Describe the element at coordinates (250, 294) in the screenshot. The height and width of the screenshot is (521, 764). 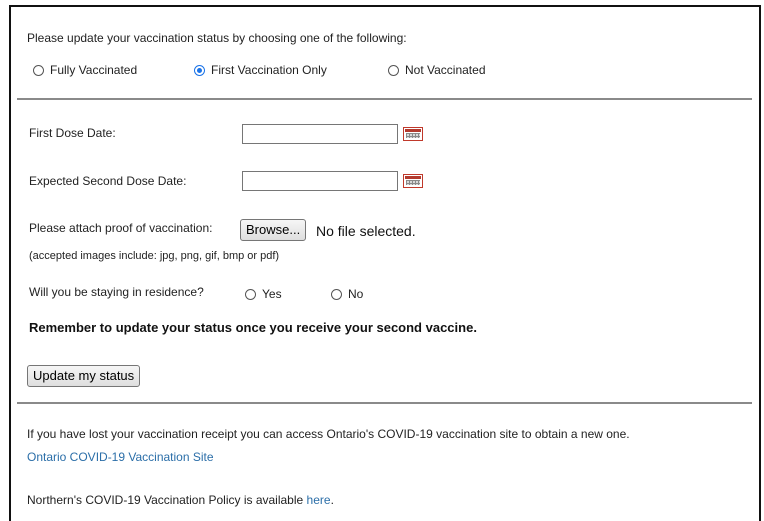
I see `radio-residence-yes` at that location.